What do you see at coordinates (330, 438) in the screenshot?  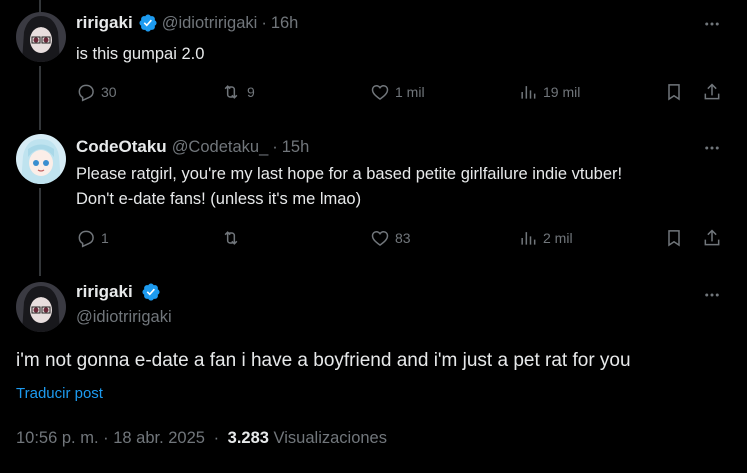 I see `views-label: Visualizaciones` at bounding box center [330, 438].